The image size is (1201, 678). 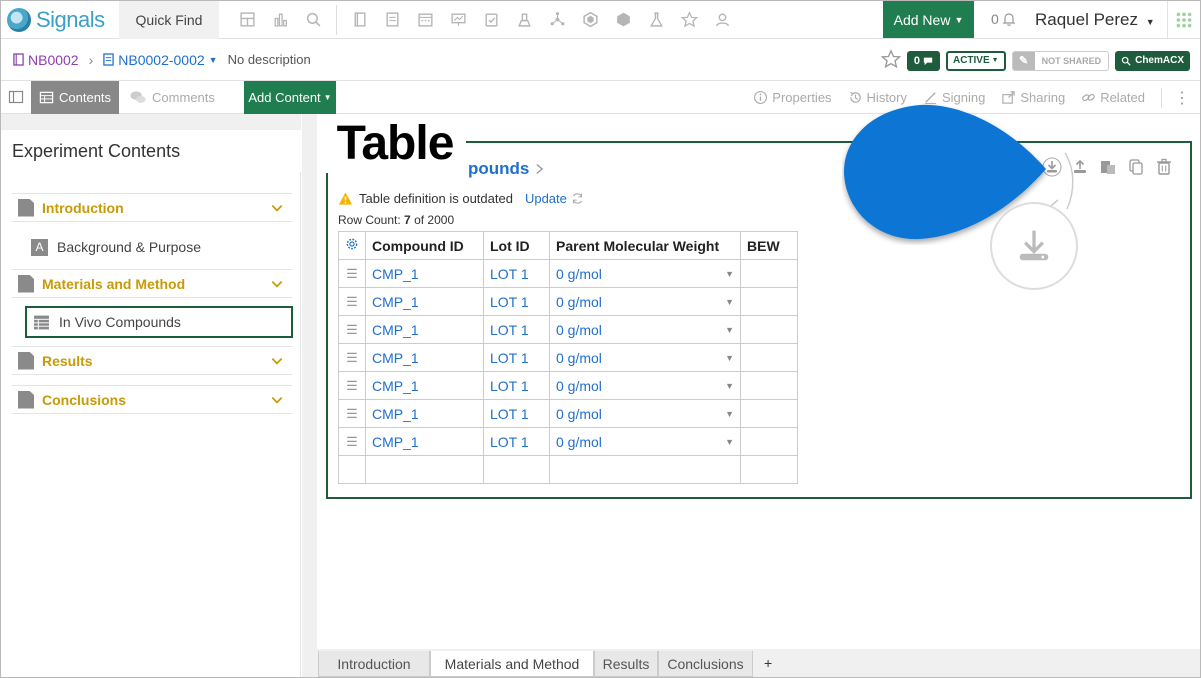 I want to click on hexagon-icon, so click(x=590, y=20).